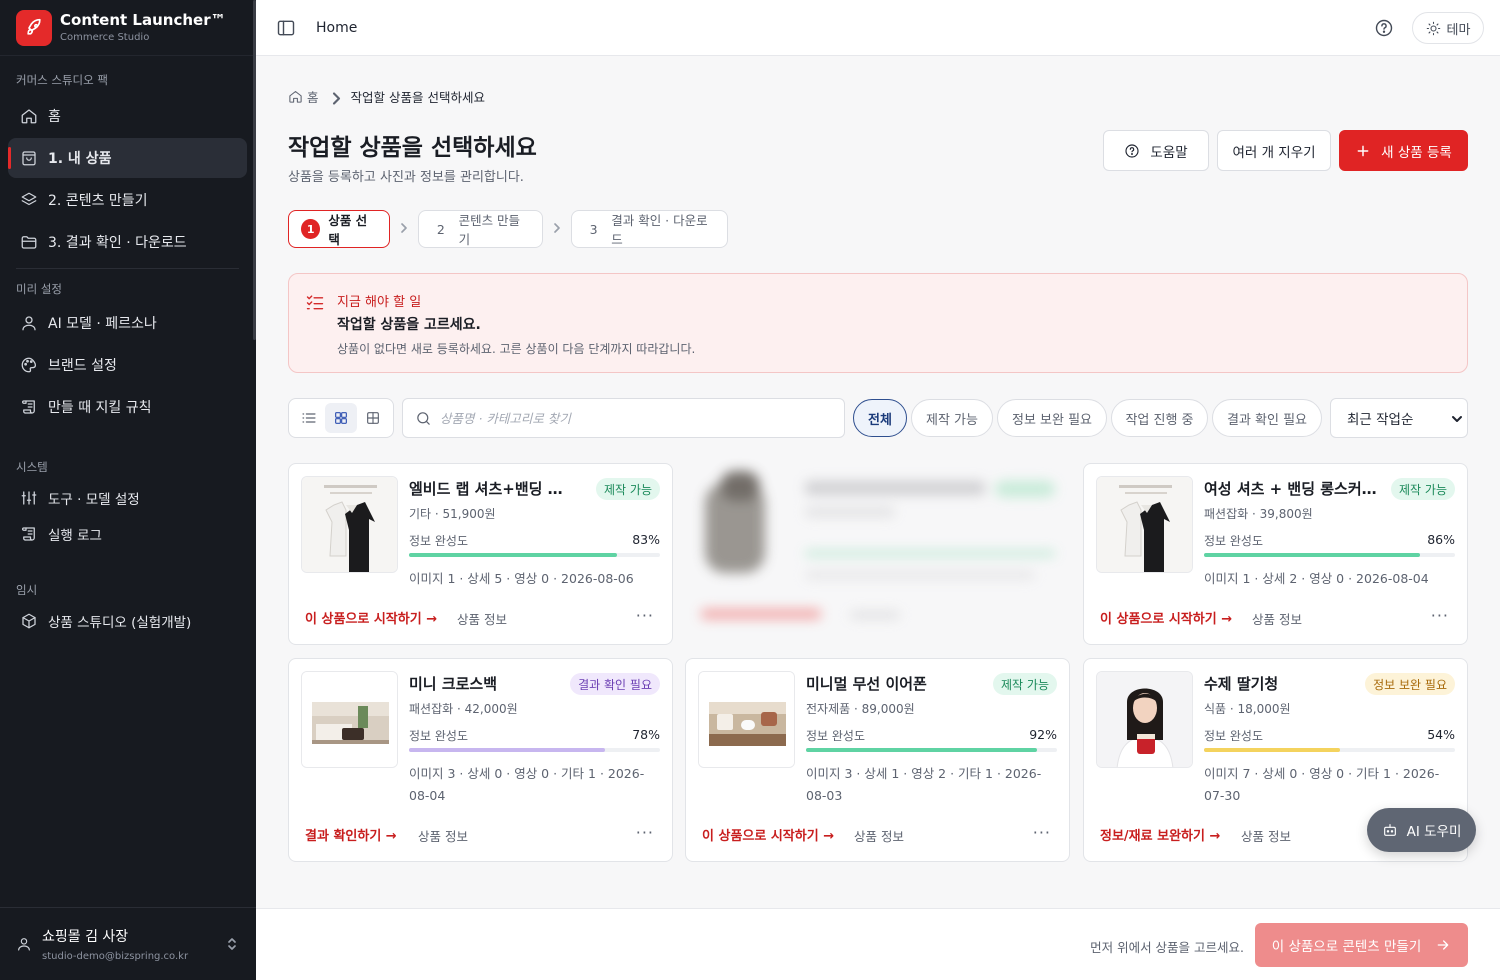 The image size is (1500, 980). Describe the element at coordinates (516, 349) in the screenshot. I see `alert-description: 상품이 없다면 새로 등록하세요. 고른 상품이 다음 단계까지 따라갑니다.` at that location.